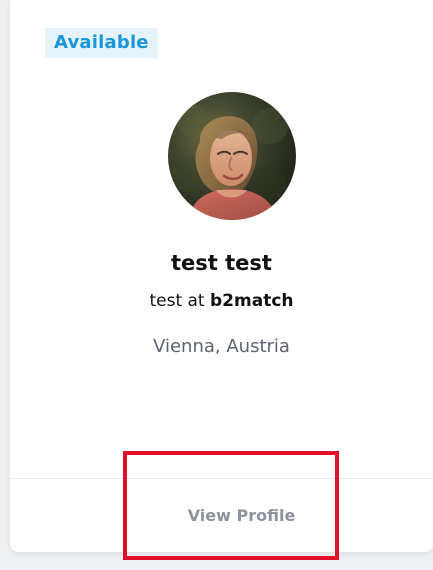 The height and width of the screenshot is (570, 433). Describe the element at coordinates (101, 43) in the screenshot. I see `availability-badge: Available` at that location.